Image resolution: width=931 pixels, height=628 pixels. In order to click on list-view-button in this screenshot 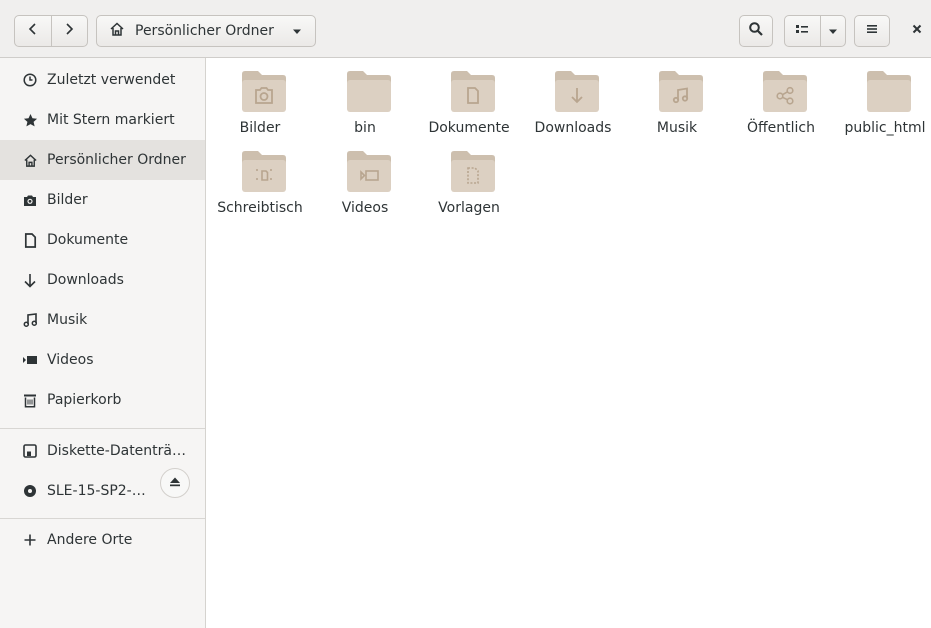, I will do `click(802, 31)`.